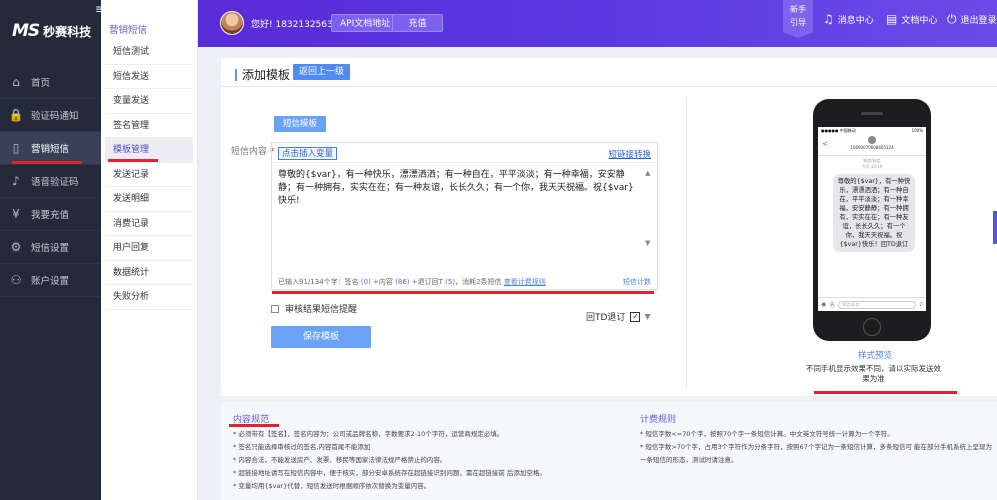 This screenshot has height=500, width=997. Describe the element at coordinates (848, 19) in the screenshot. I see `message-center-link: ♫ 消息中心` at that location.